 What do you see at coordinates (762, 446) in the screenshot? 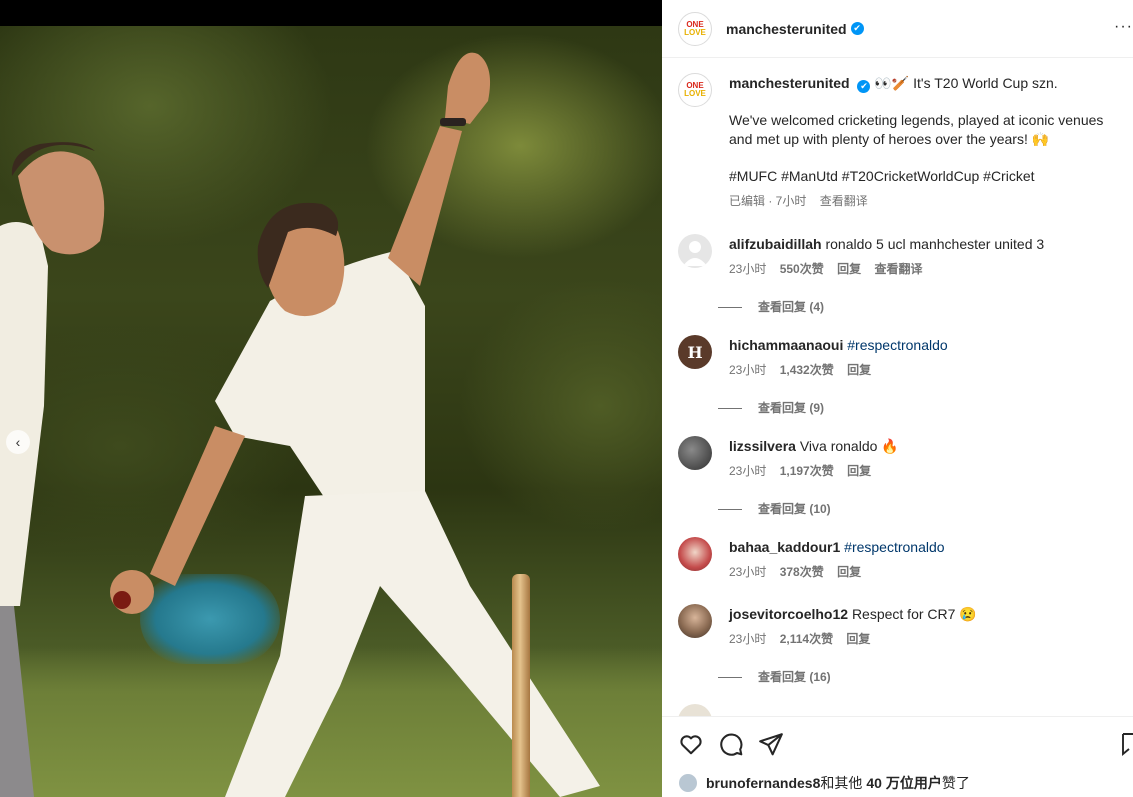
I see `comment-author-link: lizssilvera` at bounding box center [762, 446].